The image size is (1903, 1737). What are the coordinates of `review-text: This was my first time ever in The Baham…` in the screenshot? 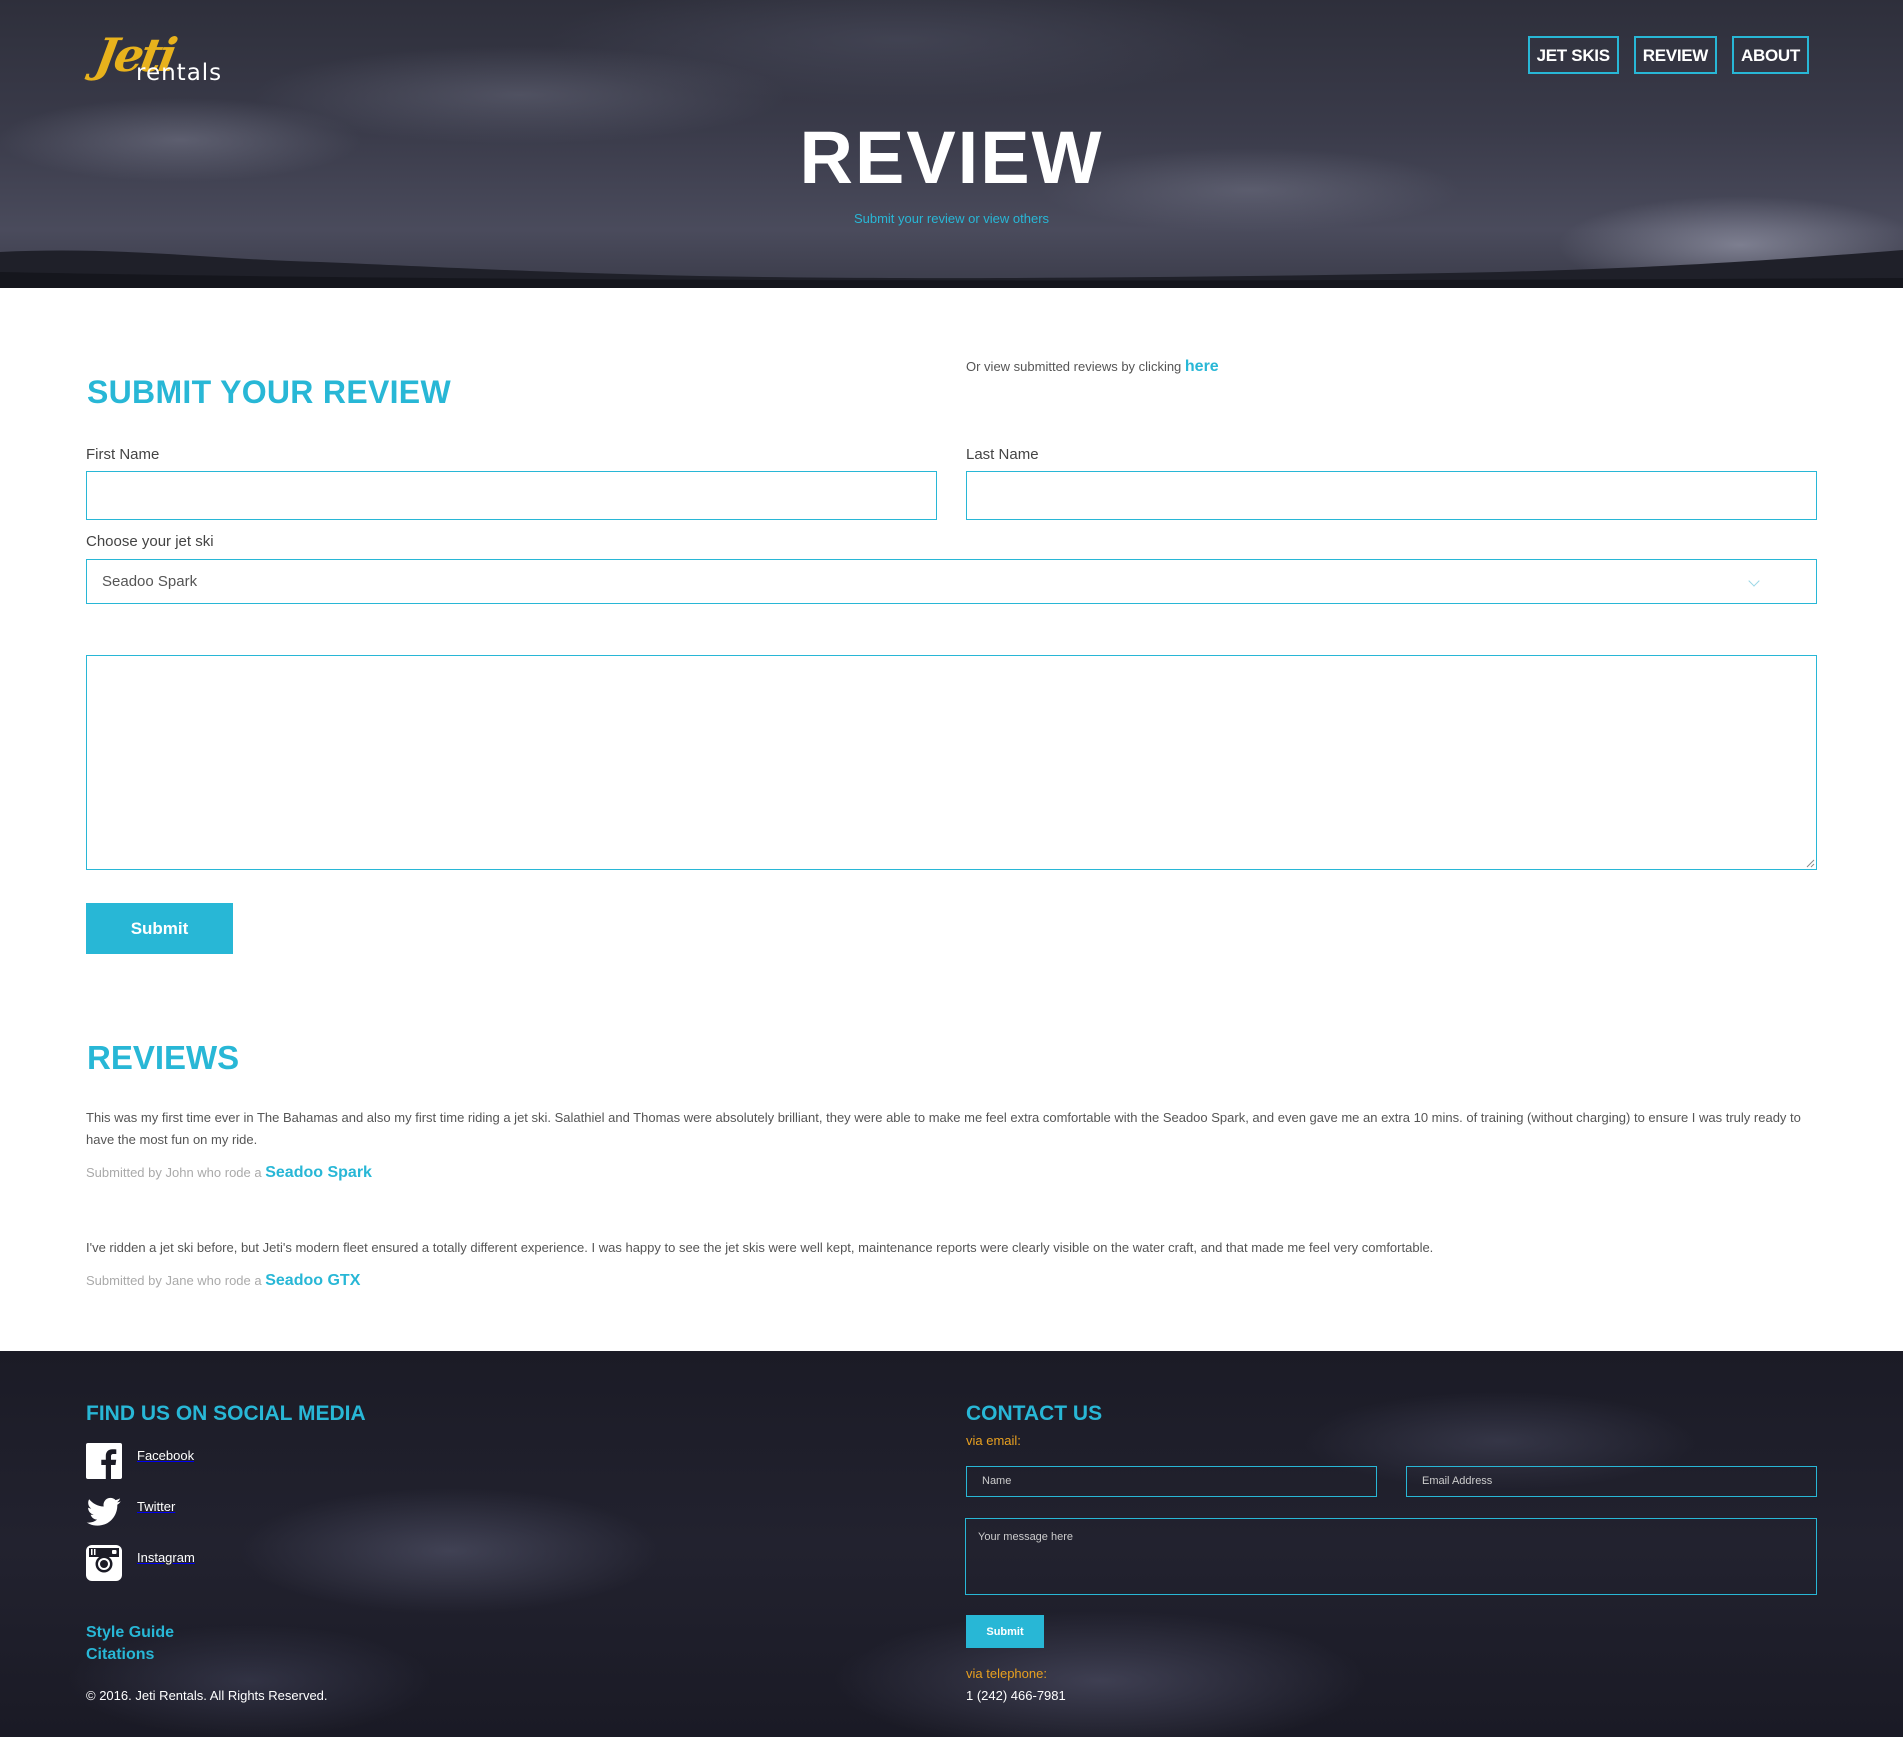 It's located at (943, 1128).